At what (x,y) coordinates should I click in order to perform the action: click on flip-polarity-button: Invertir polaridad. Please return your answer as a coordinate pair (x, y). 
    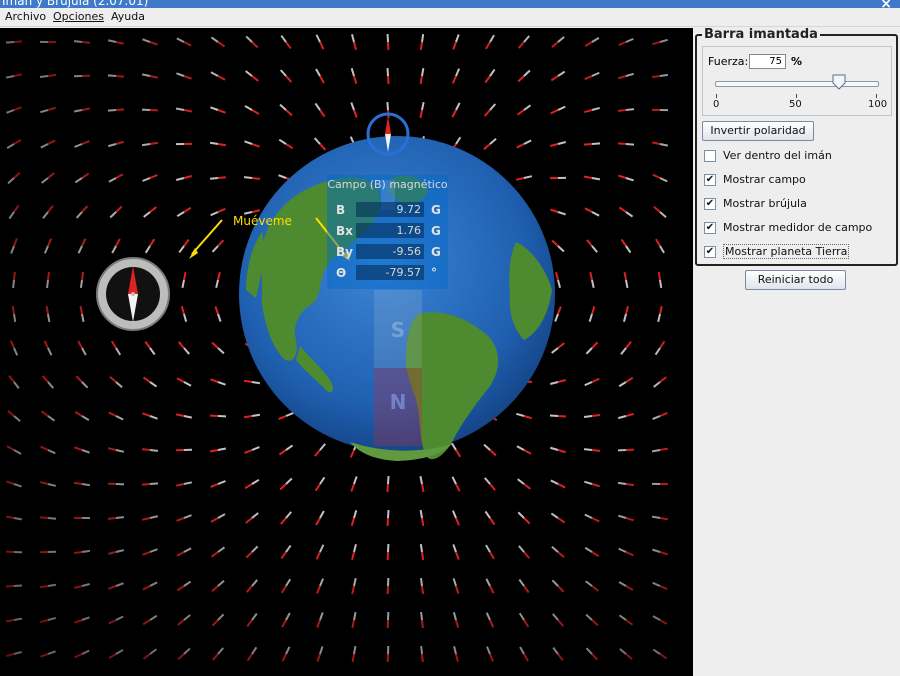
    Looking at the image, I should click on (758, 131).